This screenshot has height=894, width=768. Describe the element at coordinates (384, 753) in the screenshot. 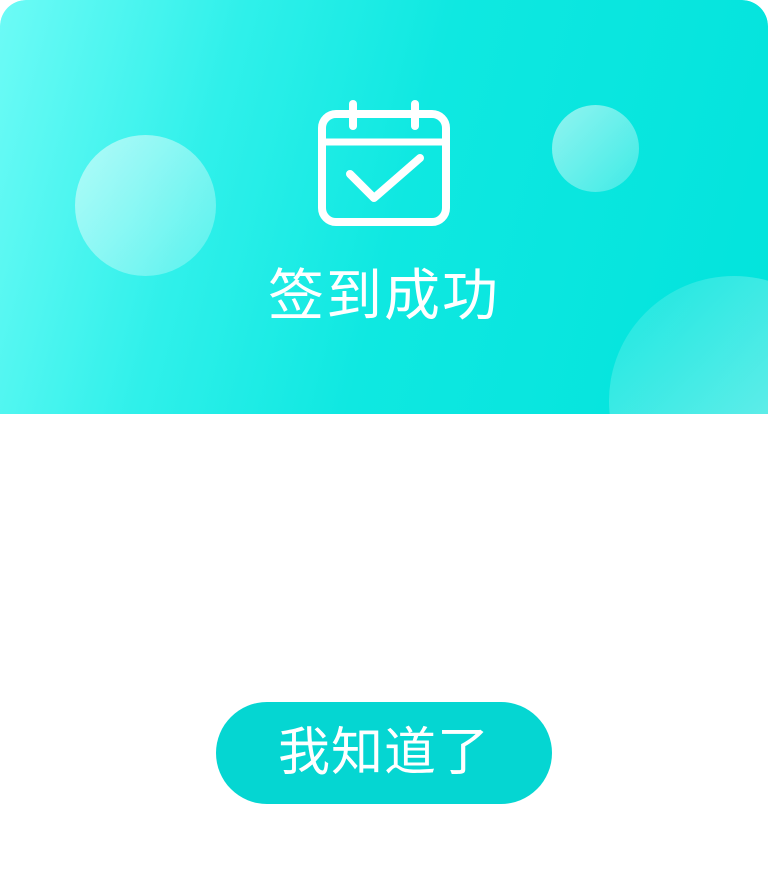

I see `confirm-button: 我知道了` at that location.